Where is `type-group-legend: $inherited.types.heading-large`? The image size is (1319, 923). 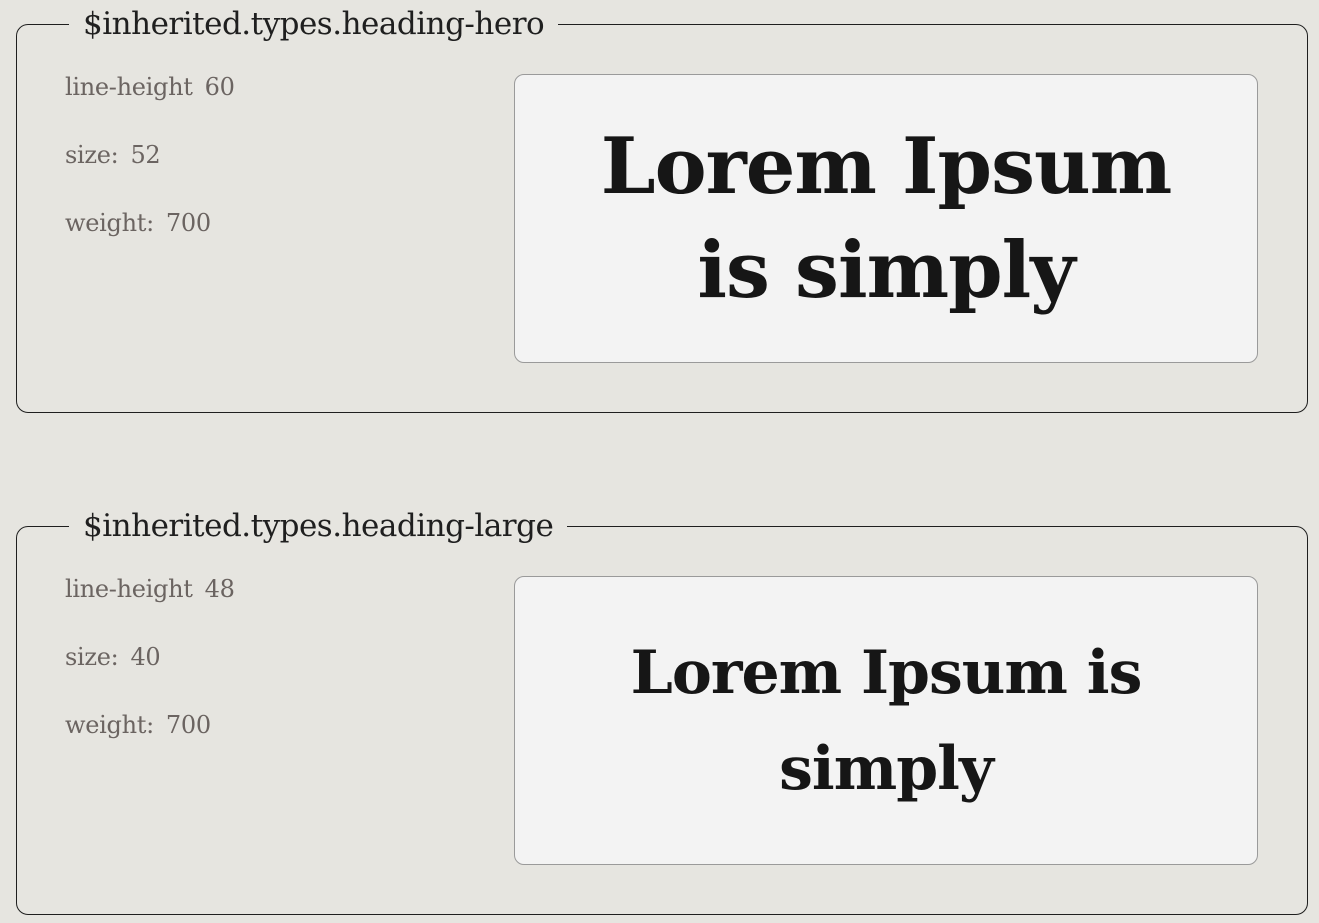
type-group-legend: $inherited.types.heading-large is located at coordinates (318, 526).